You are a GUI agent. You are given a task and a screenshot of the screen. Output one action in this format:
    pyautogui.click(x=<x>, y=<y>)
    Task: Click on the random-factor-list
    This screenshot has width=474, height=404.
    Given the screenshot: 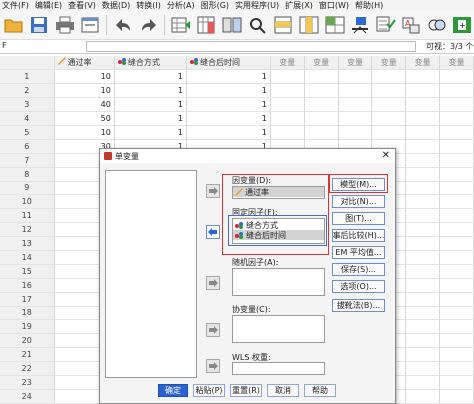 What is the action you would take?
    pyautogui.click(x=278, y=282)
    